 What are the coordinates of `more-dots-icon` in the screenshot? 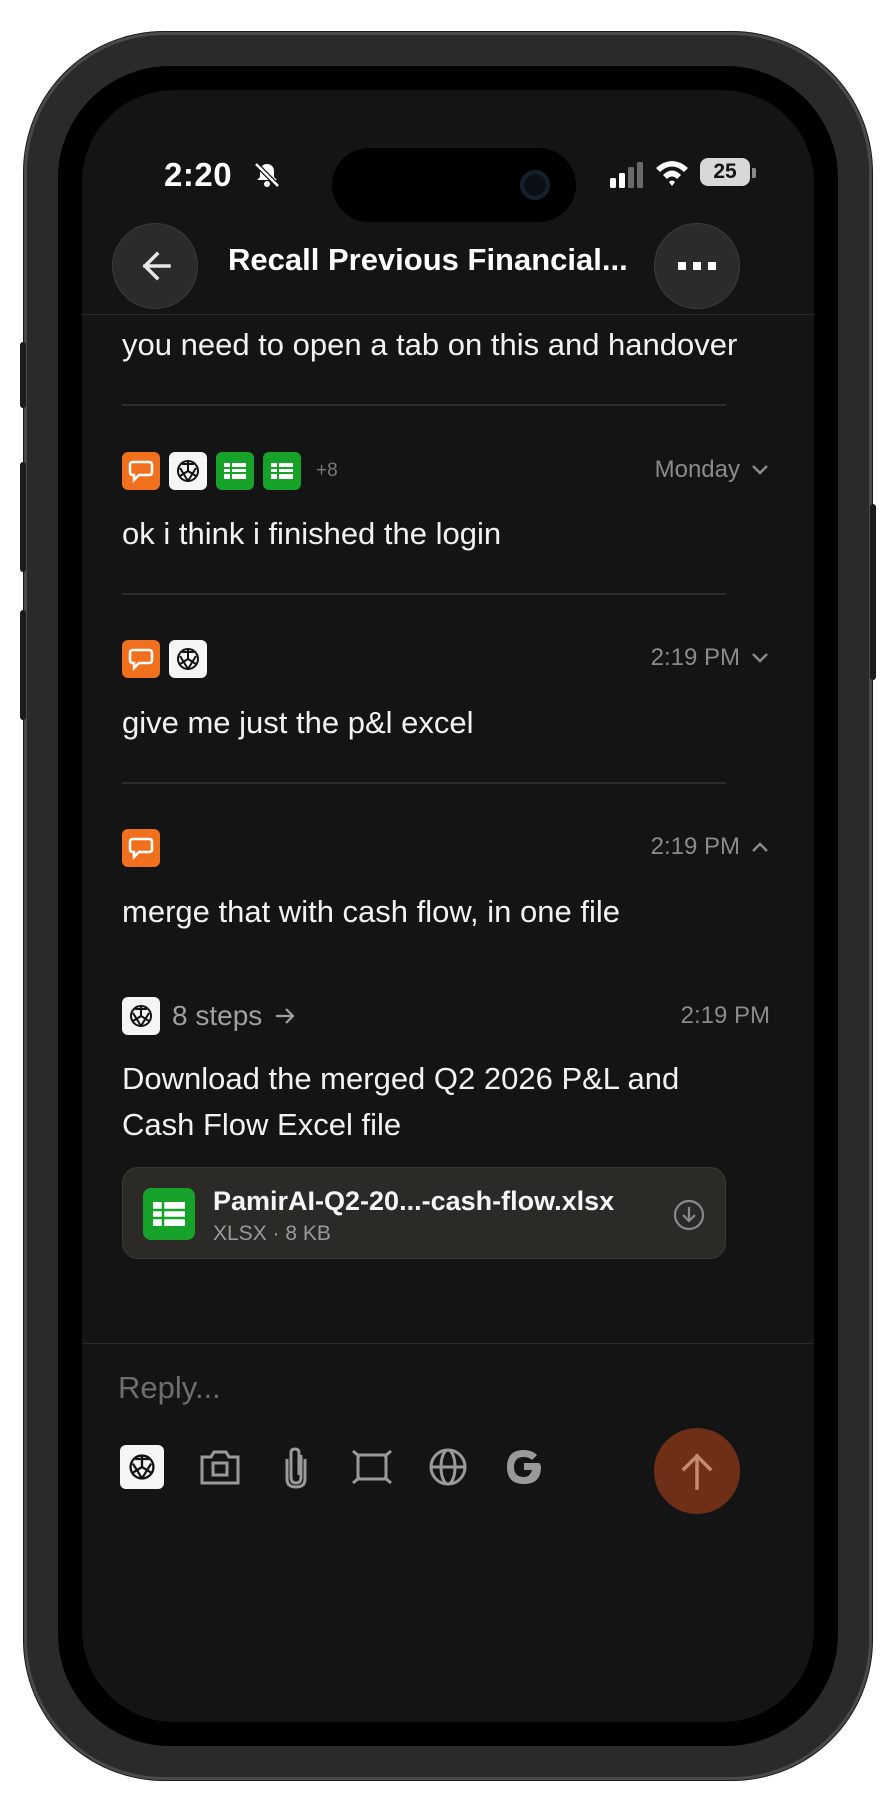 It's located at (697, 266).